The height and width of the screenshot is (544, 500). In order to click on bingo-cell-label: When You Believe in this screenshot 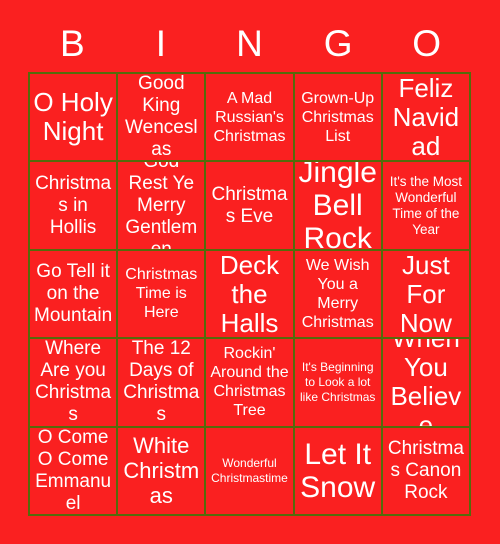, I will do `click(426, 383)`.